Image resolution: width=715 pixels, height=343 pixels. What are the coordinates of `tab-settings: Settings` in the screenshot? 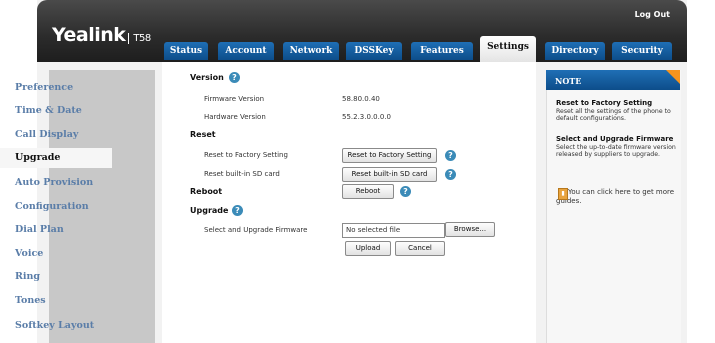 It's located at (508, 49).